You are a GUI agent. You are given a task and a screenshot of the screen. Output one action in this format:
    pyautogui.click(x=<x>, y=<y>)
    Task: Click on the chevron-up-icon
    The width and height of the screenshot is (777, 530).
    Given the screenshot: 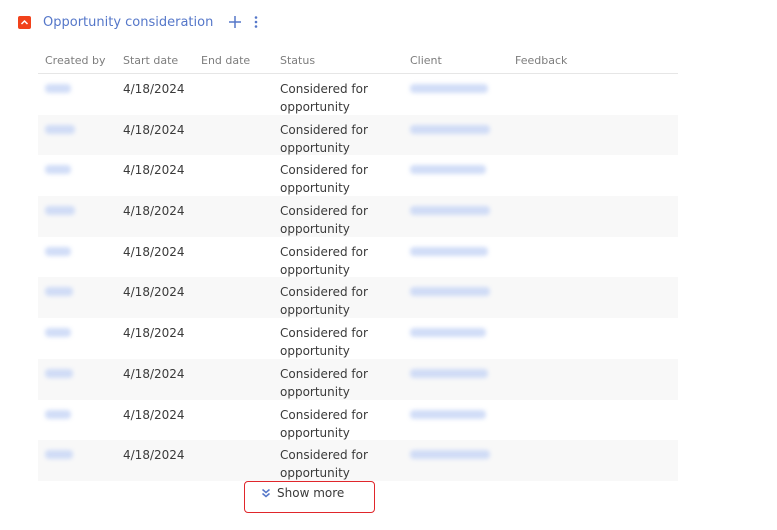 What is the action you would take?
    pyautogui.click(x=24, y=22)
    